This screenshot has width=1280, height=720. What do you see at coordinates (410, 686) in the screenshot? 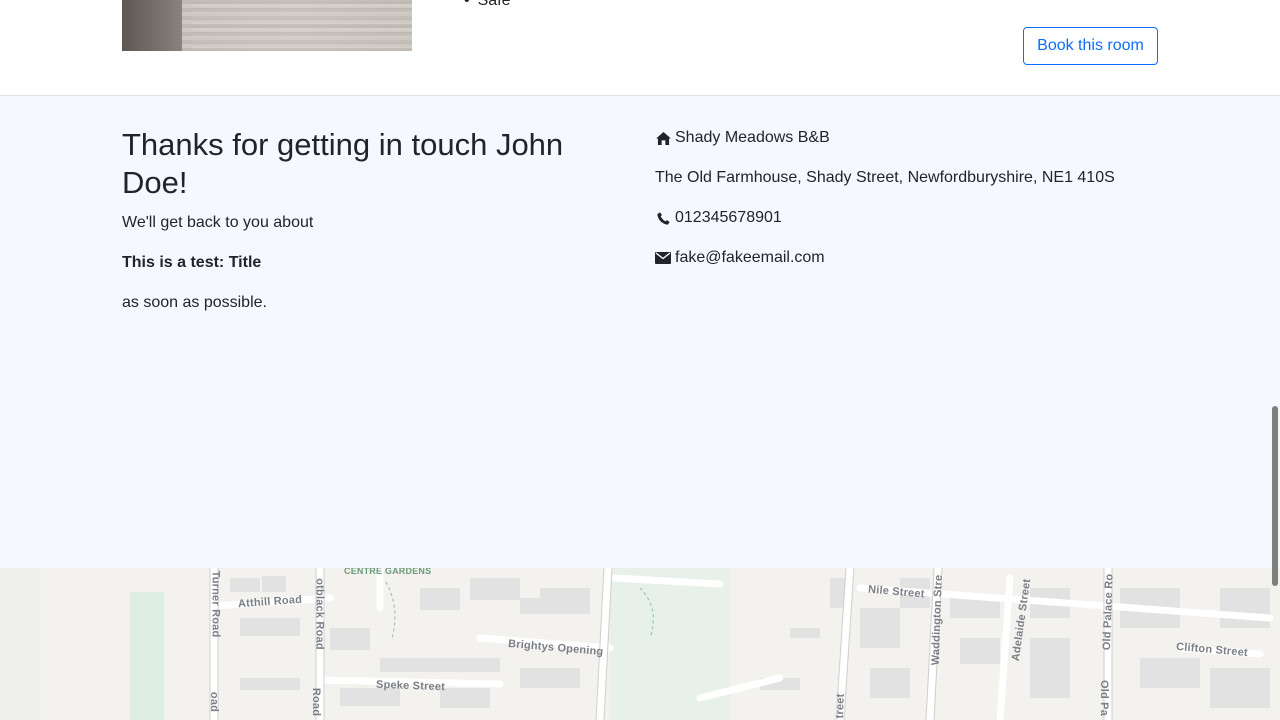
I see `map-label-speke-street: Speke Street` at bounding box center [410, 686].